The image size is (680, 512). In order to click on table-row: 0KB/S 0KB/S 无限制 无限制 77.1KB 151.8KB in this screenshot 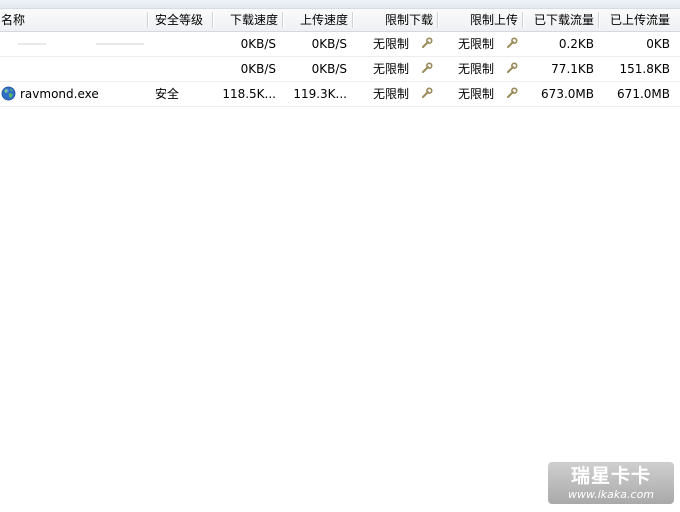, I will do `click(340, 69)`.